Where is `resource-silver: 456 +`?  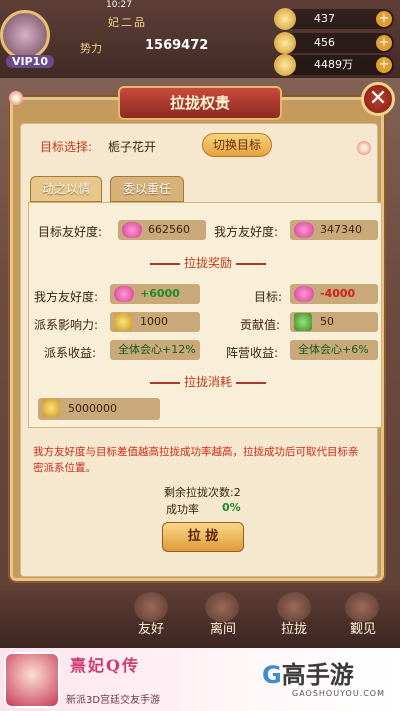
resource-silver: 456 + is located at coordinates (334, 43).